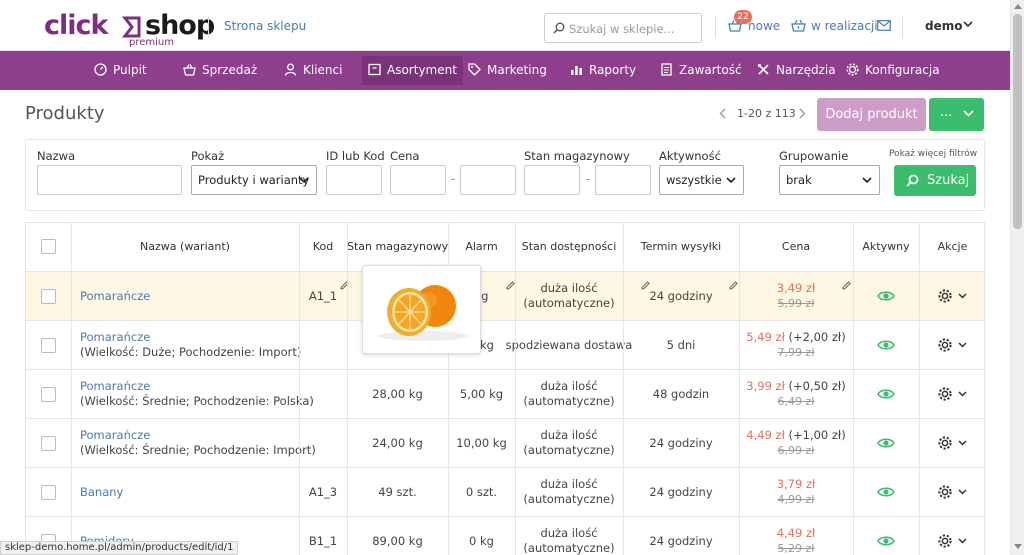  I want to click on search-button: Szukaj, so click(935, 180).